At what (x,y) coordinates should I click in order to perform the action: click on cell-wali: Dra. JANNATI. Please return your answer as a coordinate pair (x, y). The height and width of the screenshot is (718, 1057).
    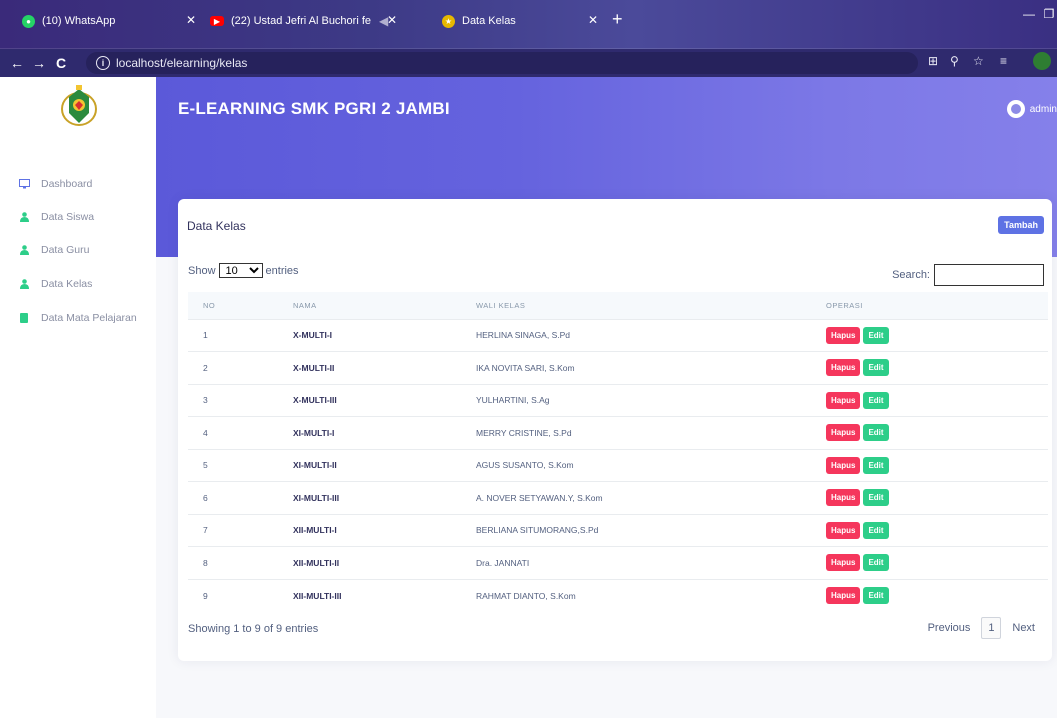
    Looking at the image, I should click on (503, 562).